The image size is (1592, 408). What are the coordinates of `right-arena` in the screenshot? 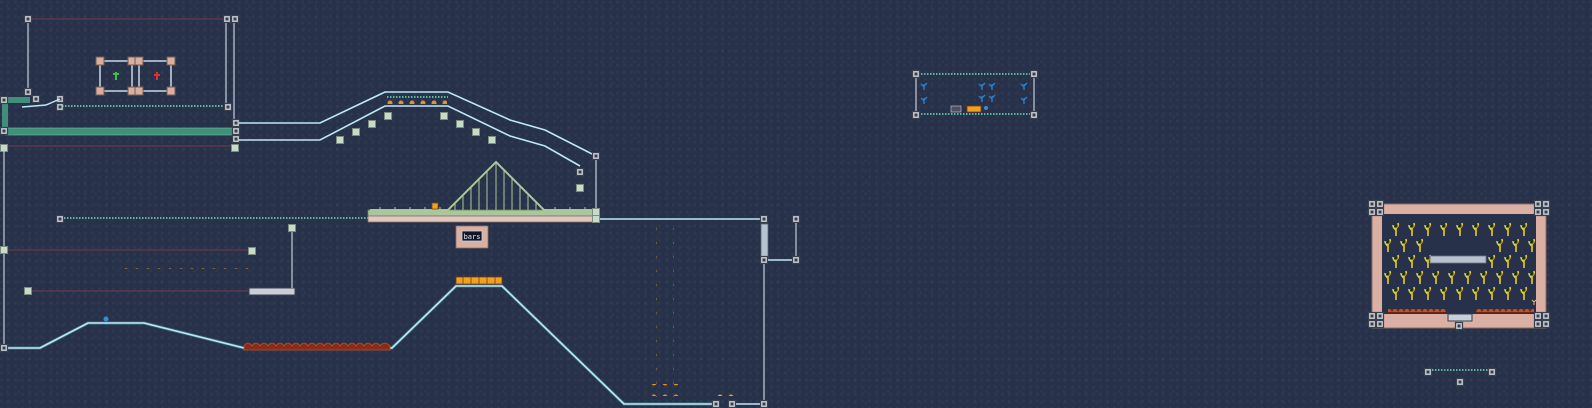 It's located at (1459, 265).